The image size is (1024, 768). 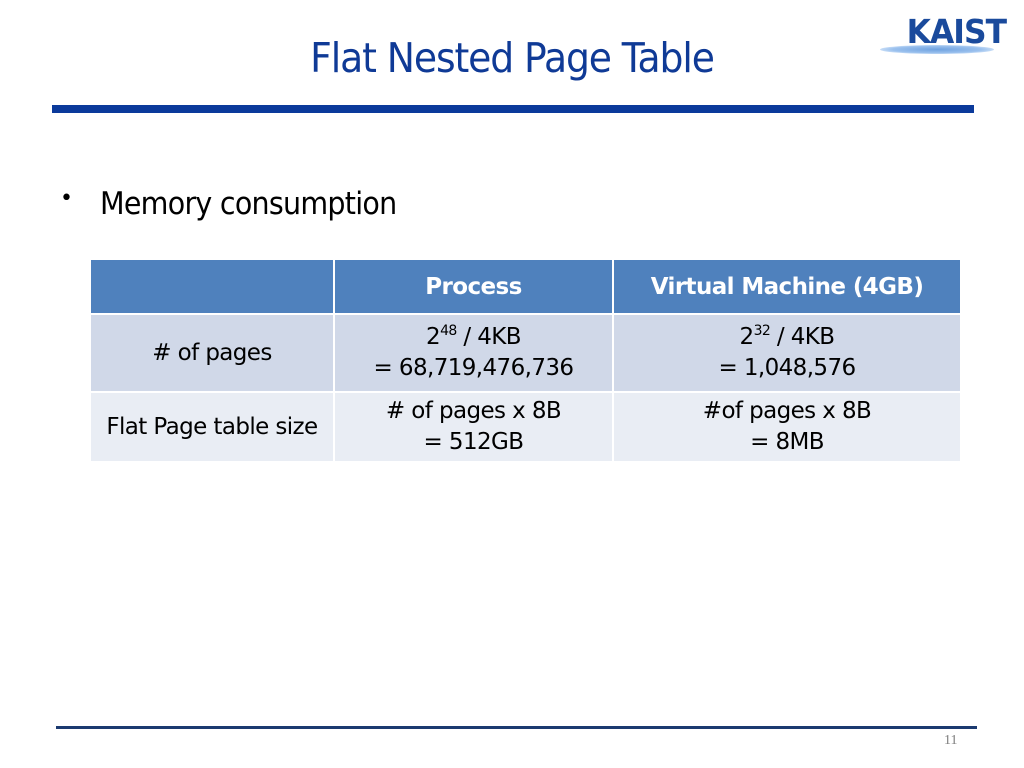 I want to click on cell-process-size: # of pages x 8B = 512GB, so click(x=473, y=427).